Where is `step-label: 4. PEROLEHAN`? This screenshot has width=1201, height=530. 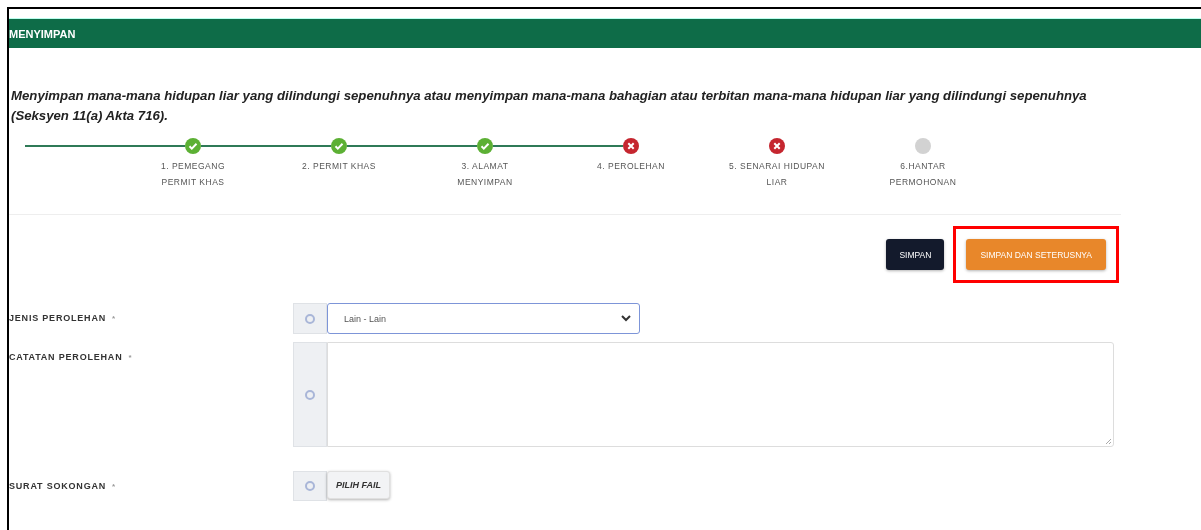
step-label: 4. PEROLEHAN is located at coordinates (631, 166).